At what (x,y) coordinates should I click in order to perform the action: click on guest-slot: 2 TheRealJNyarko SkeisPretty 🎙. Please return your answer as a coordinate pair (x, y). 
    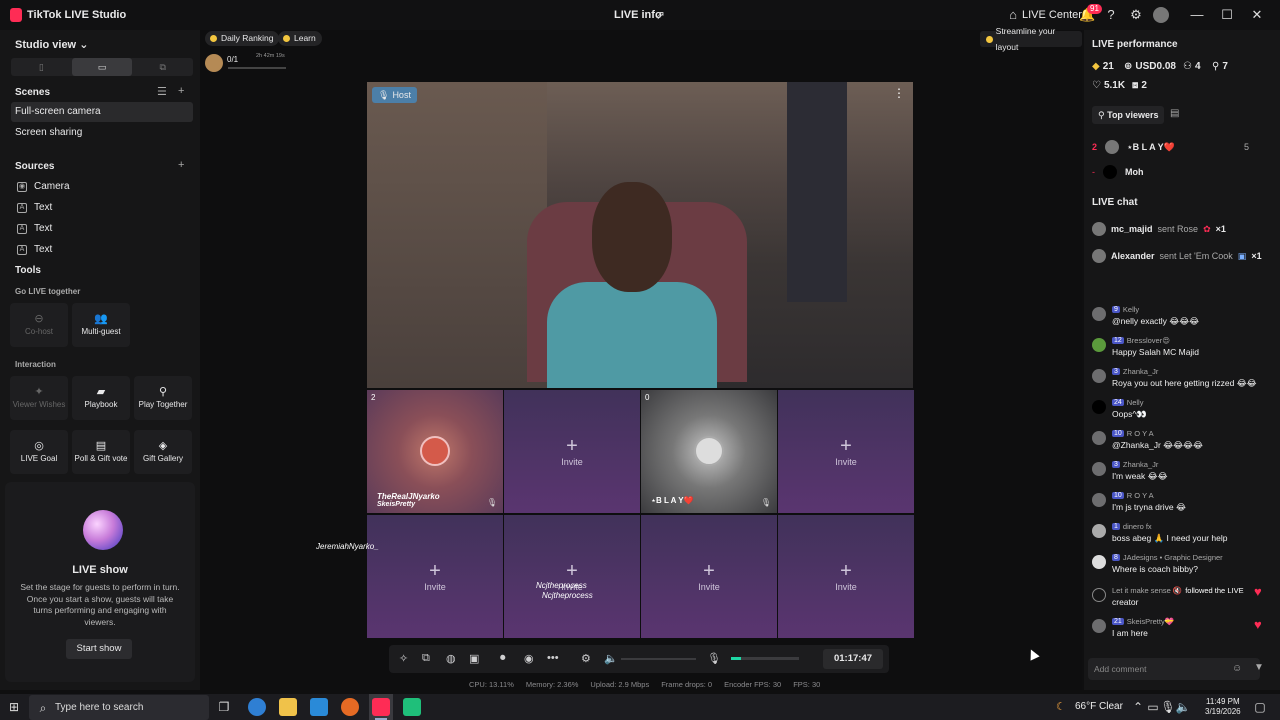
    Looking at the image, I should click on (435, 451).